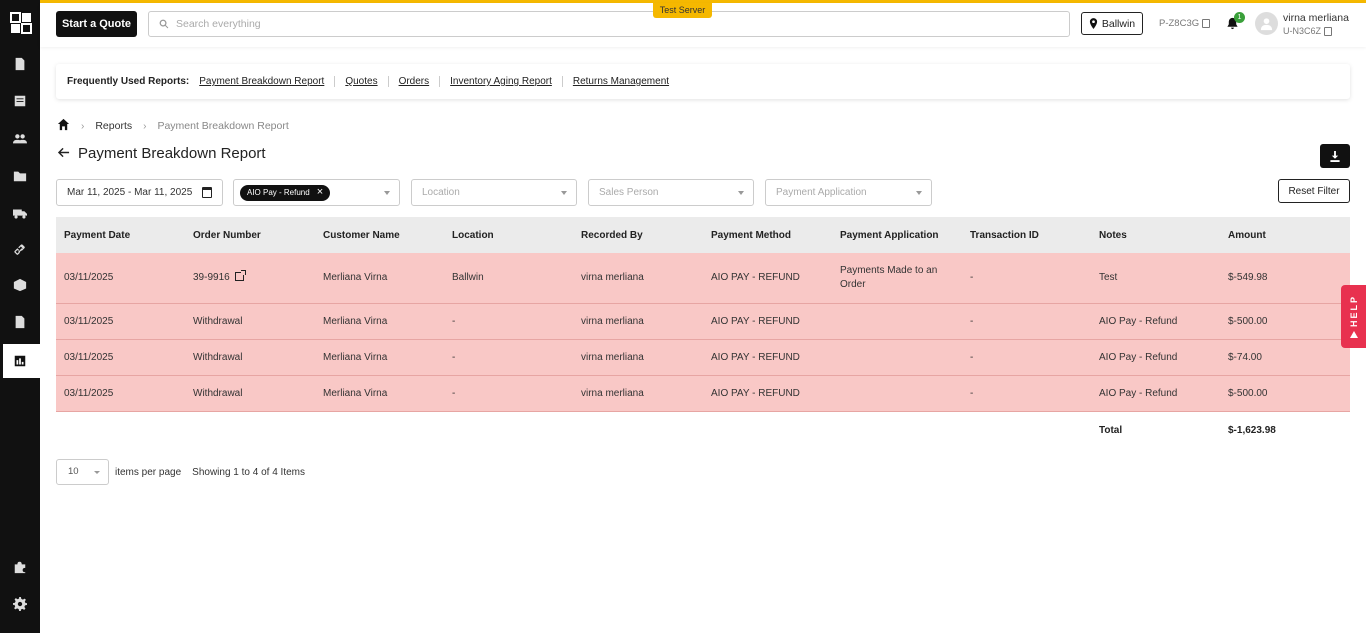 The image size is (1366, 633). What do you see at coordinates (413, 81) in the screenshot?
I see `link-orders: Orders` at bounding box center [413, 81].